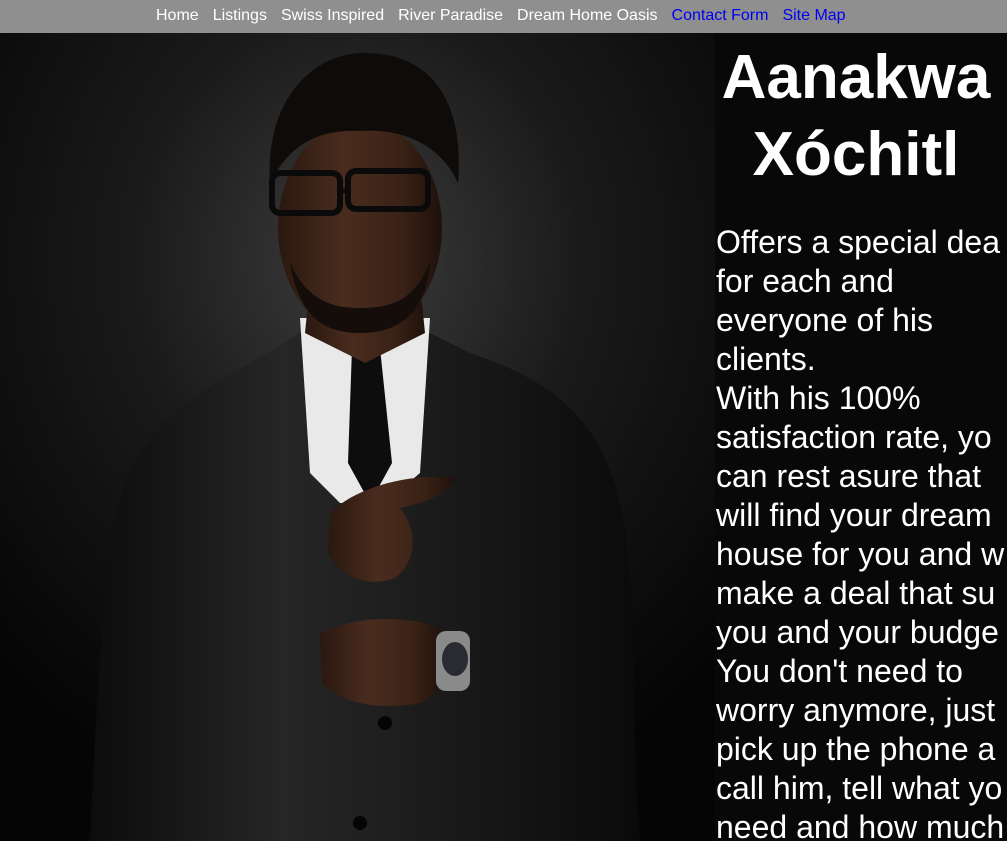 This screenshot has height=841, width=1007. Describe the element at coordinates (854, 515) in the screenshot. I see `bio-line: will find your dream` at that location.